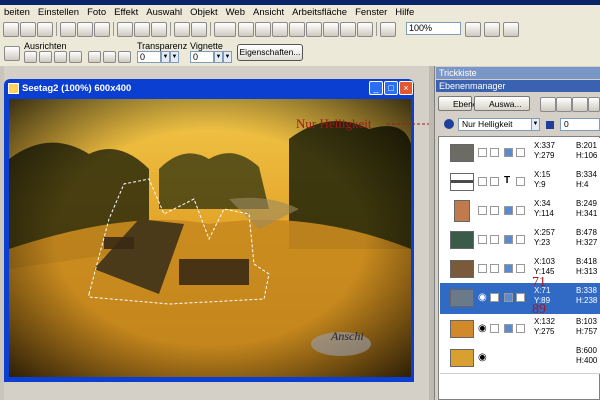 The image size is (600, 400). I want to click on close-button: ×, so click(406, 88).